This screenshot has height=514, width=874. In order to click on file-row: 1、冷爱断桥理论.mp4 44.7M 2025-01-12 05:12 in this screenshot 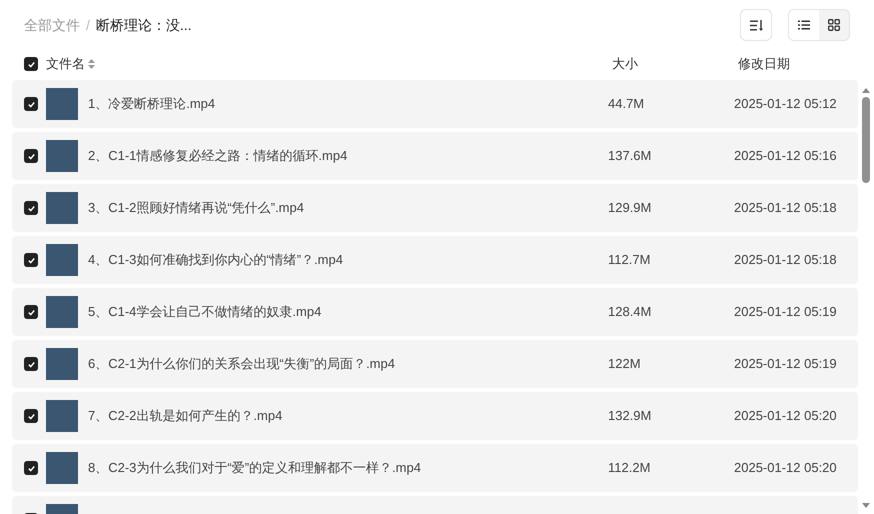, I will do `click(435, 104)`.